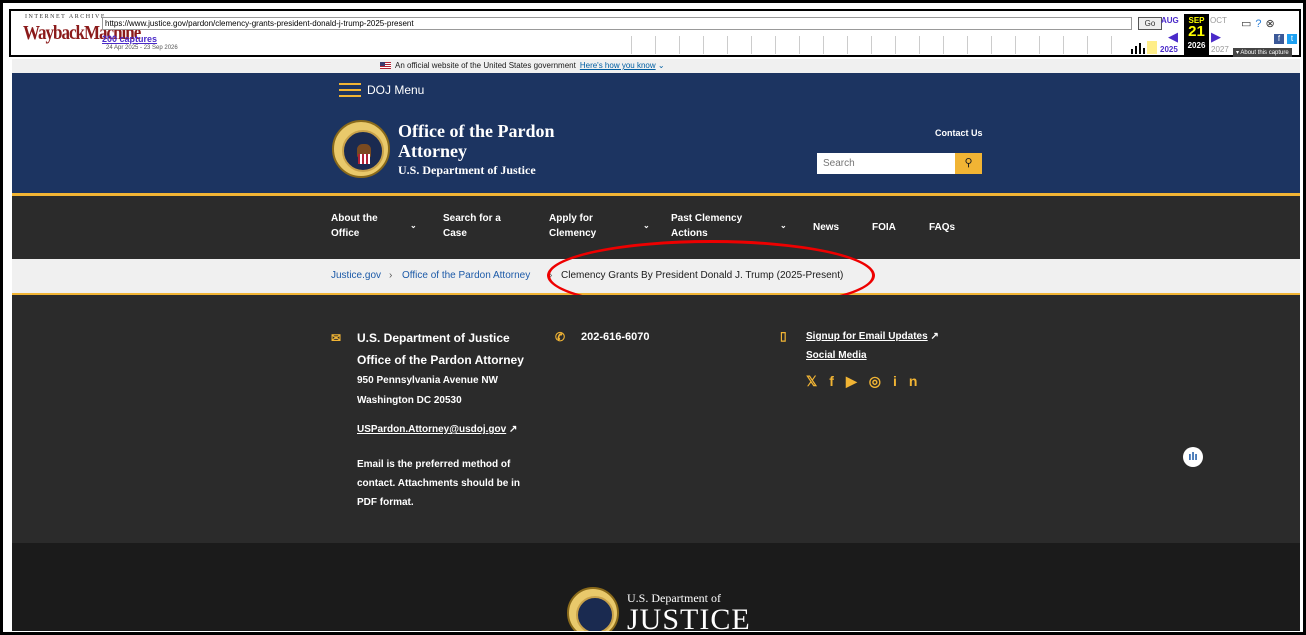 Image resolution: width=1306 pixels, height=635 pixels. What do you see at coordinates (836, 355) in the screenshot?
I see `footer-social-media-link: Social Media` at bounding box center [836, 355].